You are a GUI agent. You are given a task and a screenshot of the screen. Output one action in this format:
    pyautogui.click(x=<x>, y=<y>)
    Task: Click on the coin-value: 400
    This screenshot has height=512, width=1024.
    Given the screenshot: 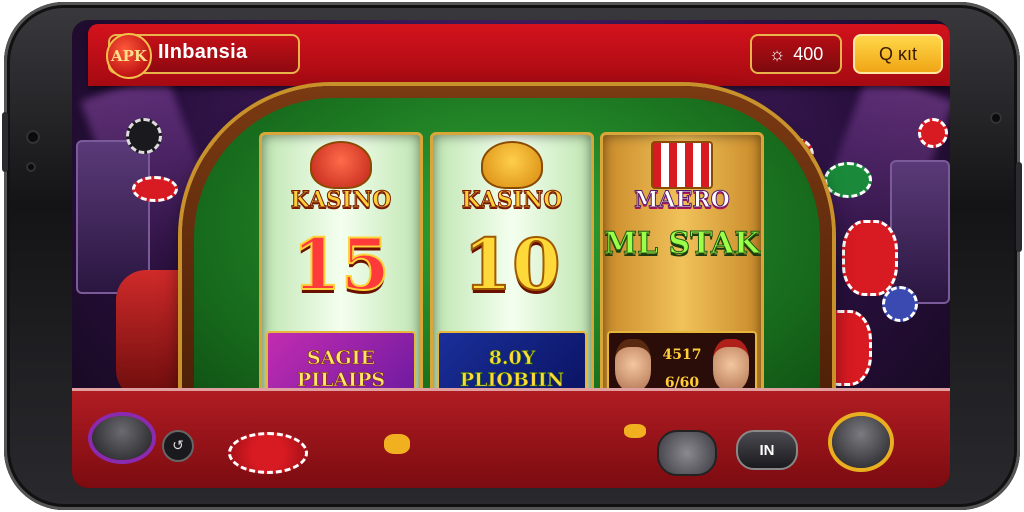 What is the action you would take?
    pyautogui.click(x=808, y=53)
    